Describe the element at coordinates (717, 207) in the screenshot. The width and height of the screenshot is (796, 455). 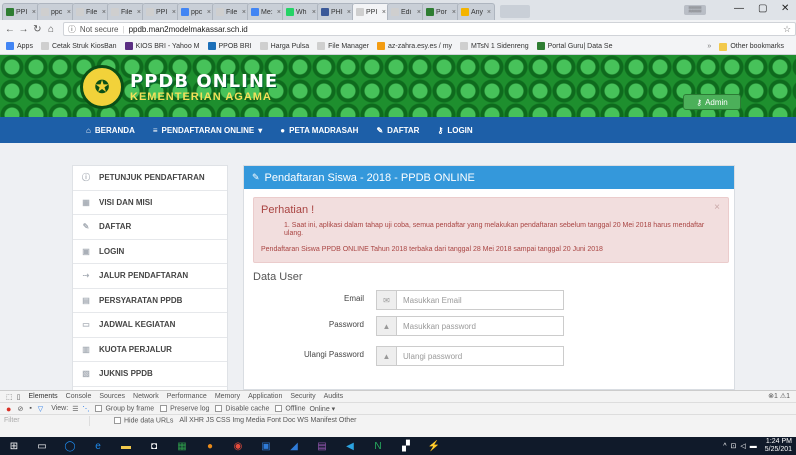
I see `close-alert-icon: ×` at that location.